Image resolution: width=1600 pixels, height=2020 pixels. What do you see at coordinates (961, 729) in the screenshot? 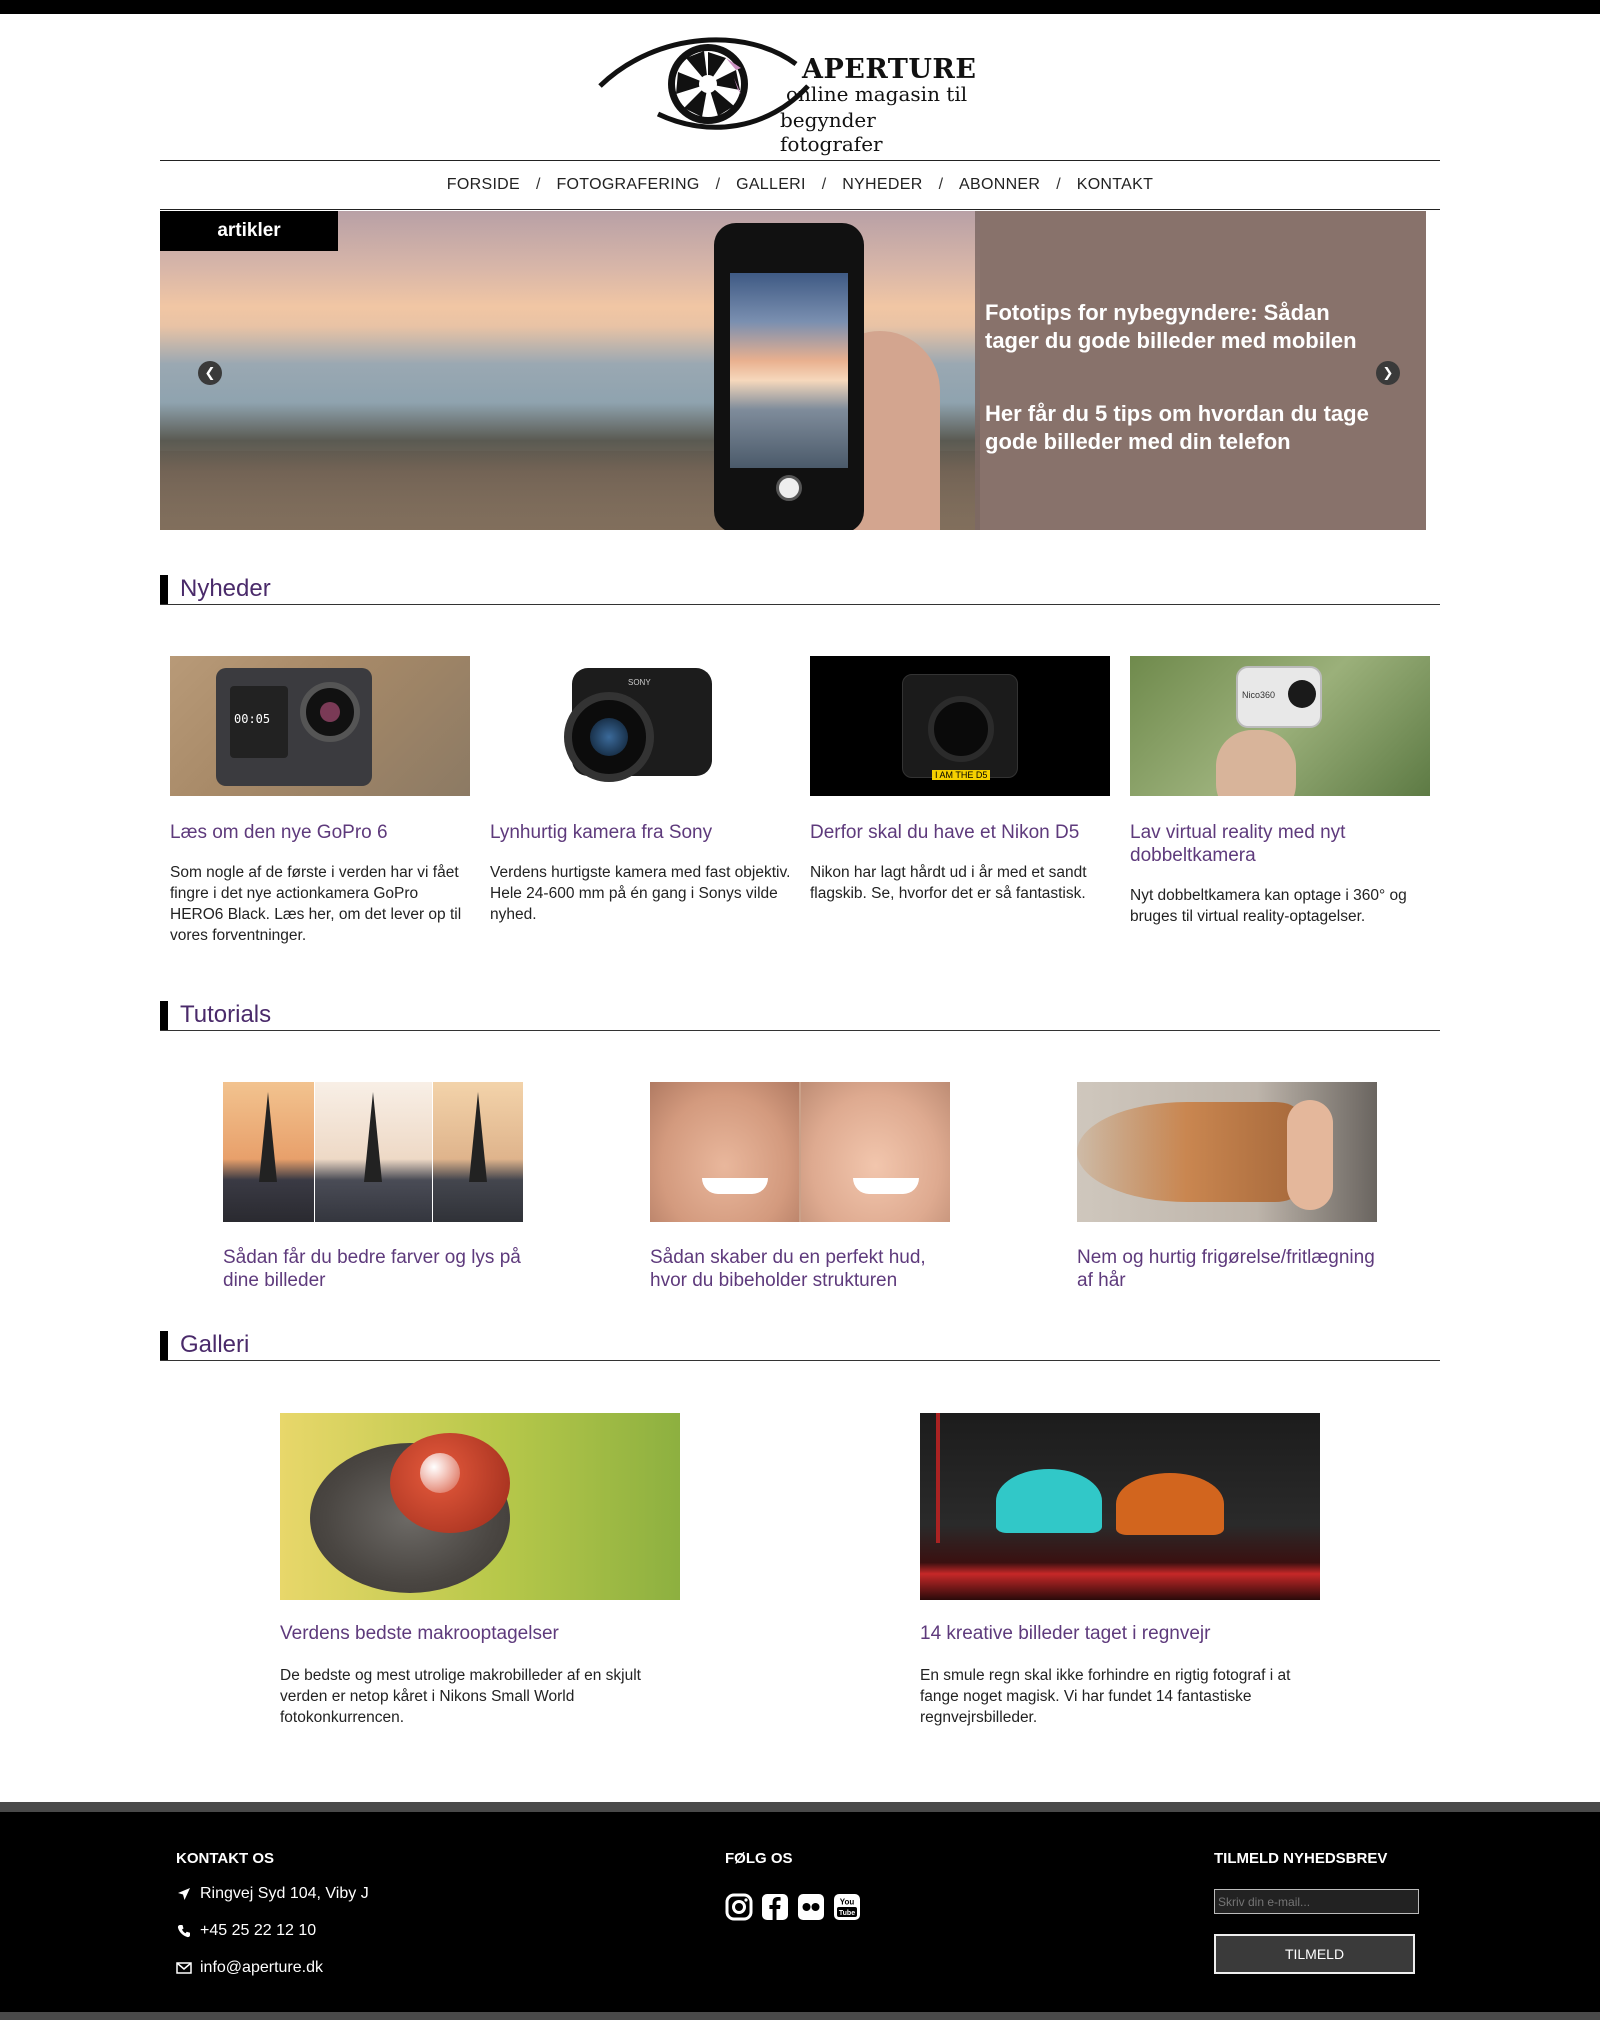
I see `nikon-lens` at bounding box center [961, 729].